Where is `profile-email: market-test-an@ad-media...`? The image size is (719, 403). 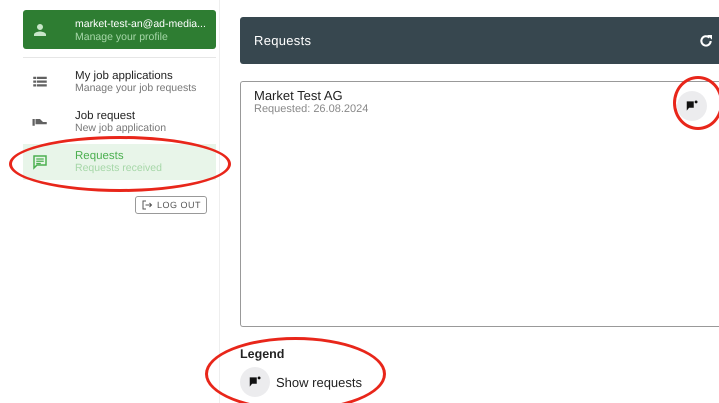
profile-email: market-test-an@ad-media... is located at coordinates (140, 23).